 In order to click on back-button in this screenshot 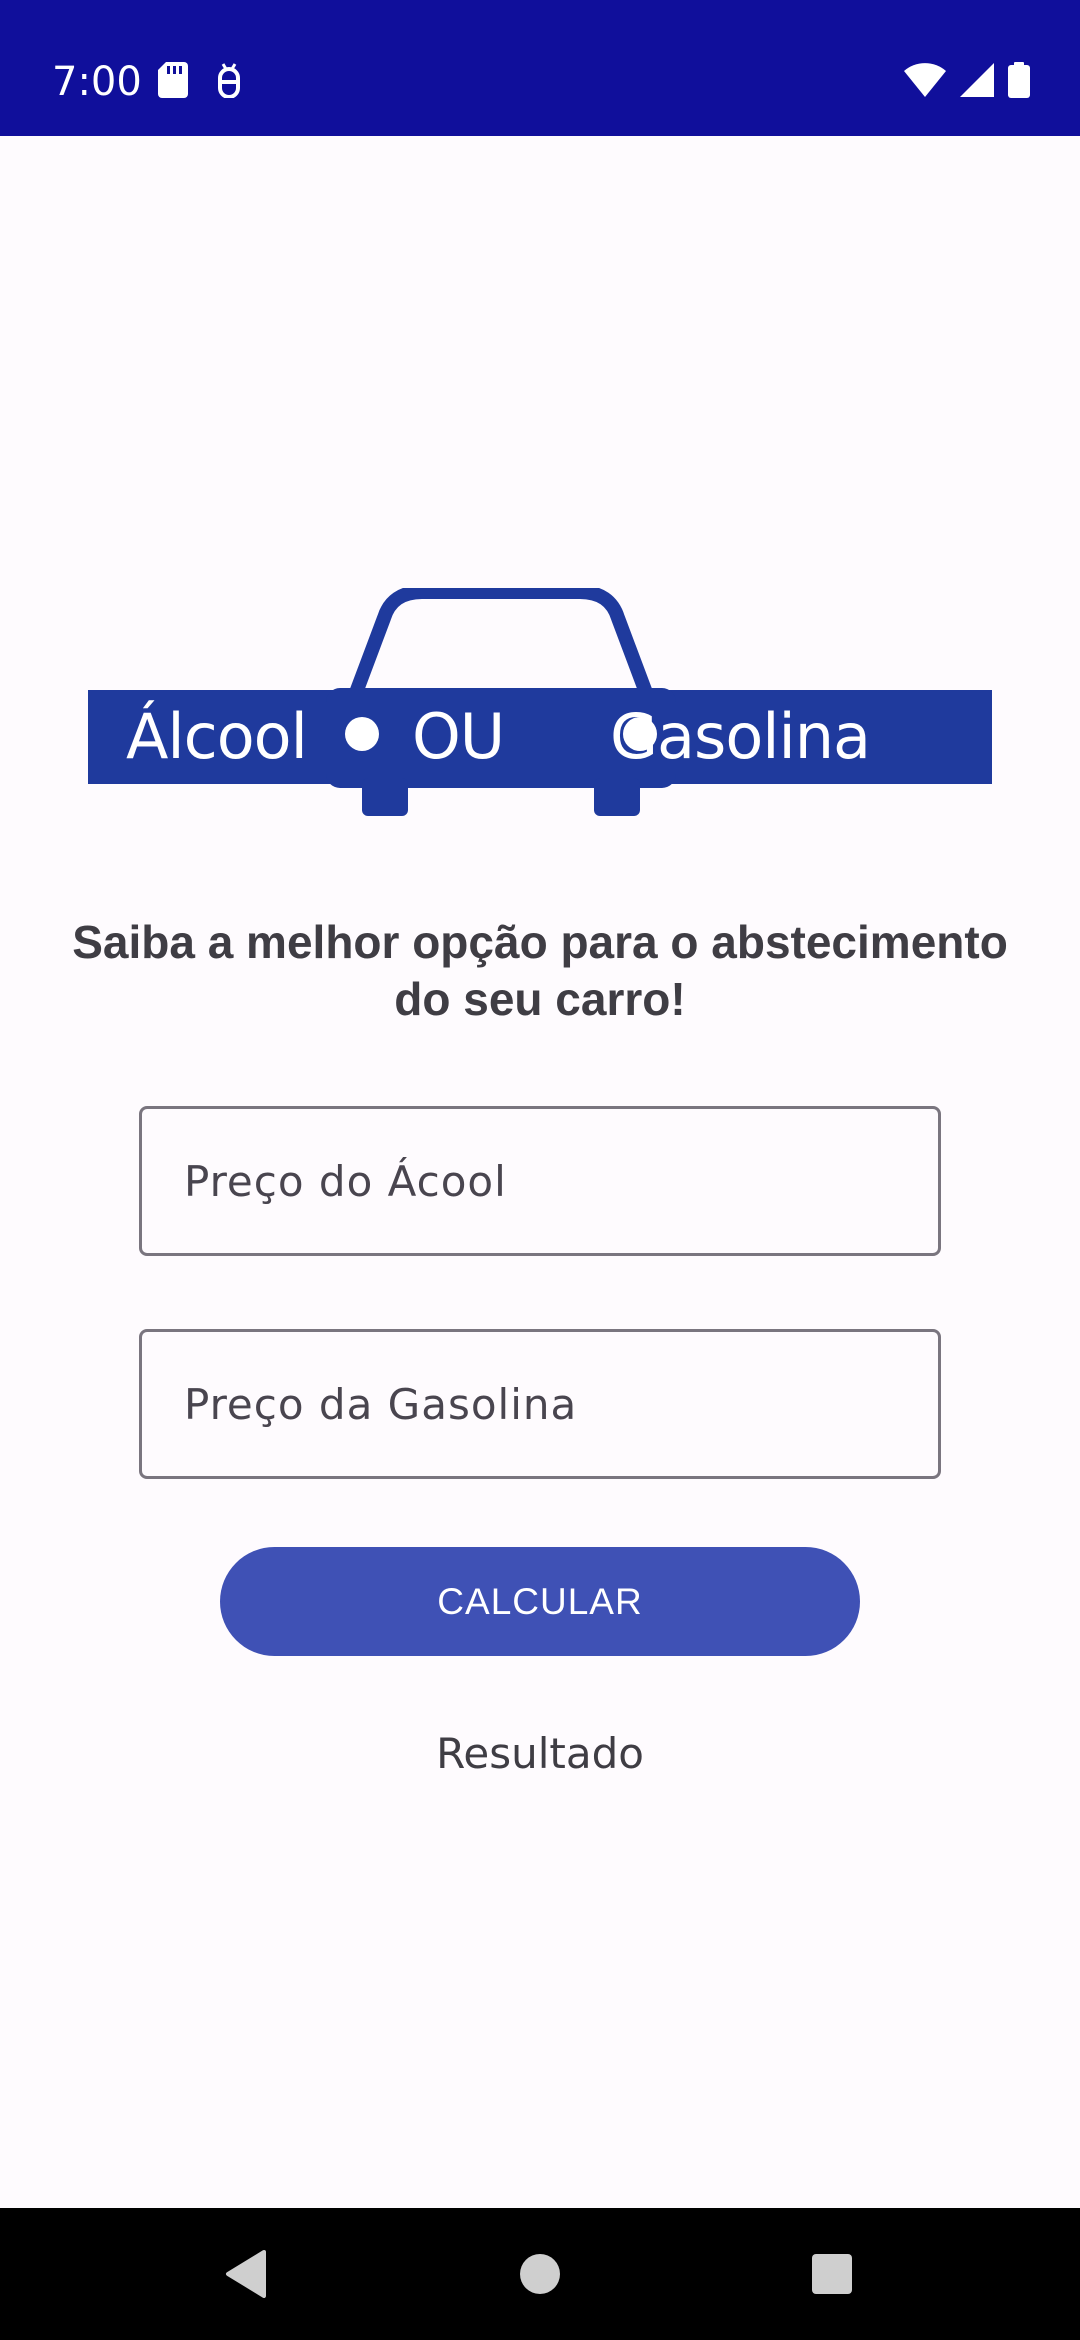, I will do `click(246, 2274)`.